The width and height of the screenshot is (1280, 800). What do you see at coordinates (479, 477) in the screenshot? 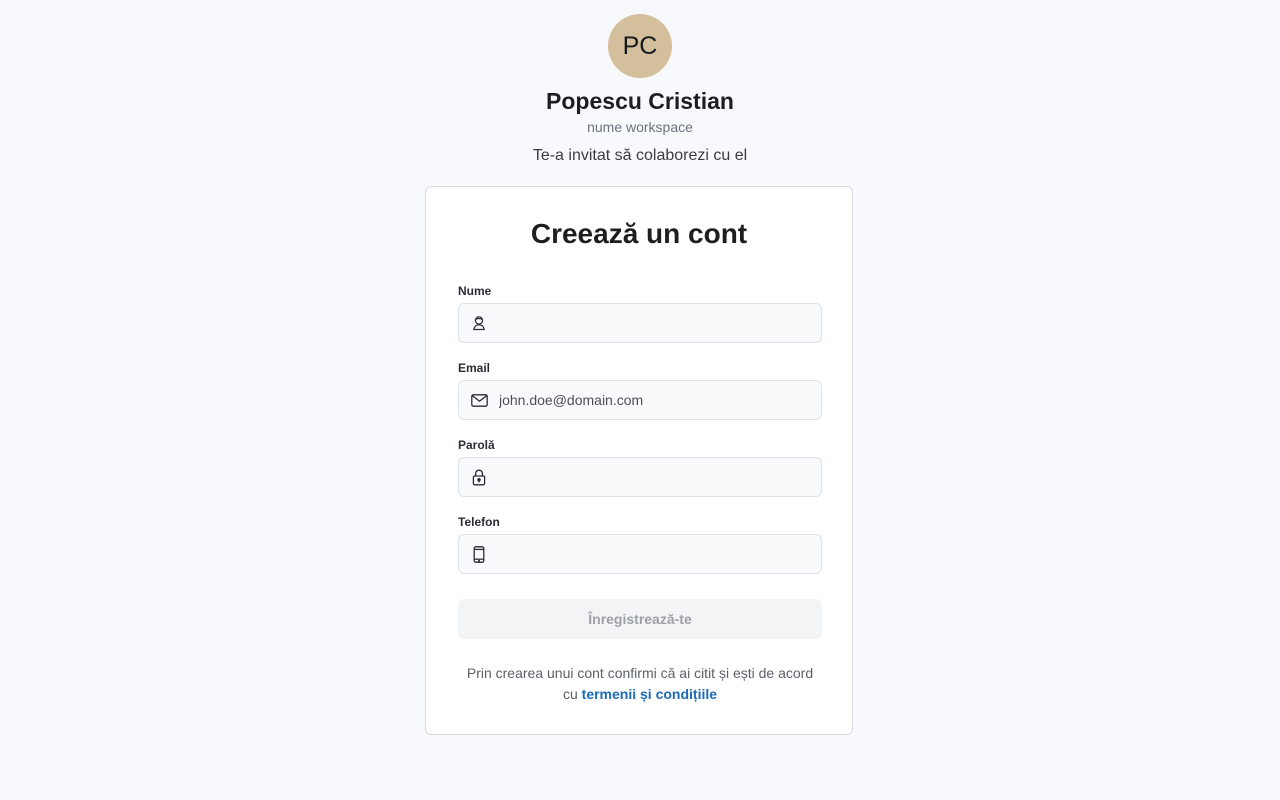
I see `lock-icon` at bounding box center [479, 477].